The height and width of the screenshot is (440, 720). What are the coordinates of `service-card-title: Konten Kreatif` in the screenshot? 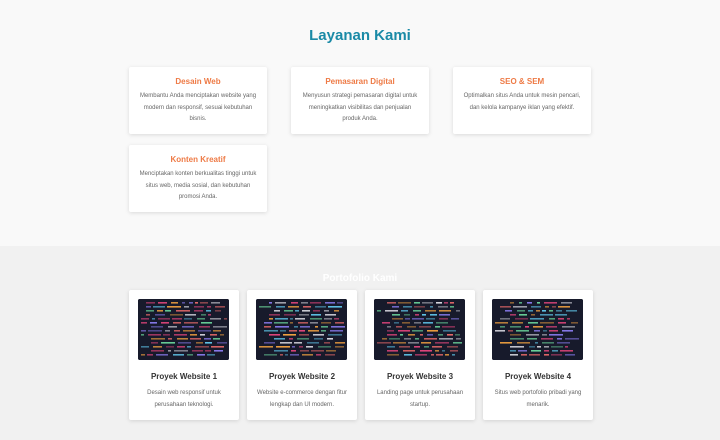 It's located at (198, 159).